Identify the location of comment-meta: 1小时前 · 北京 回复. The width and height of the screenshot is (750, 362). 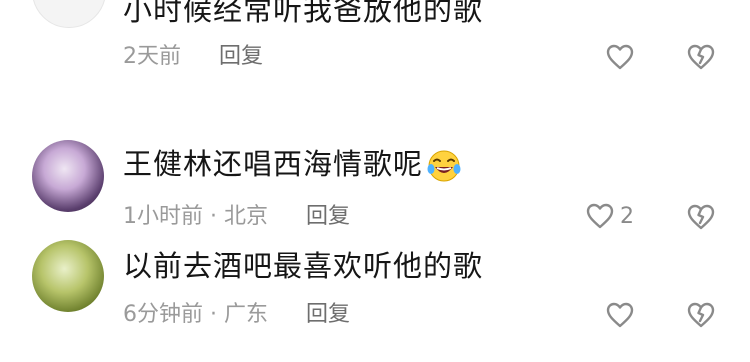
(236, 217).